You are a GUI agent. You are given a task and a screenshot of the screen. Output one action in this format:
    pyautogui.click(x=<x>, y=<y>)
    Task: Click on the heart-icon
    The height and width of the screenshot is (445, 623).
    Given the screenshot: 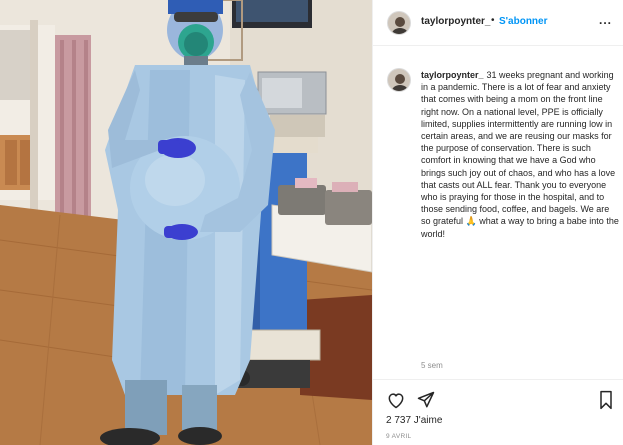 What is the action you would take?
    pyautogui.click(x=396, y=400)
    